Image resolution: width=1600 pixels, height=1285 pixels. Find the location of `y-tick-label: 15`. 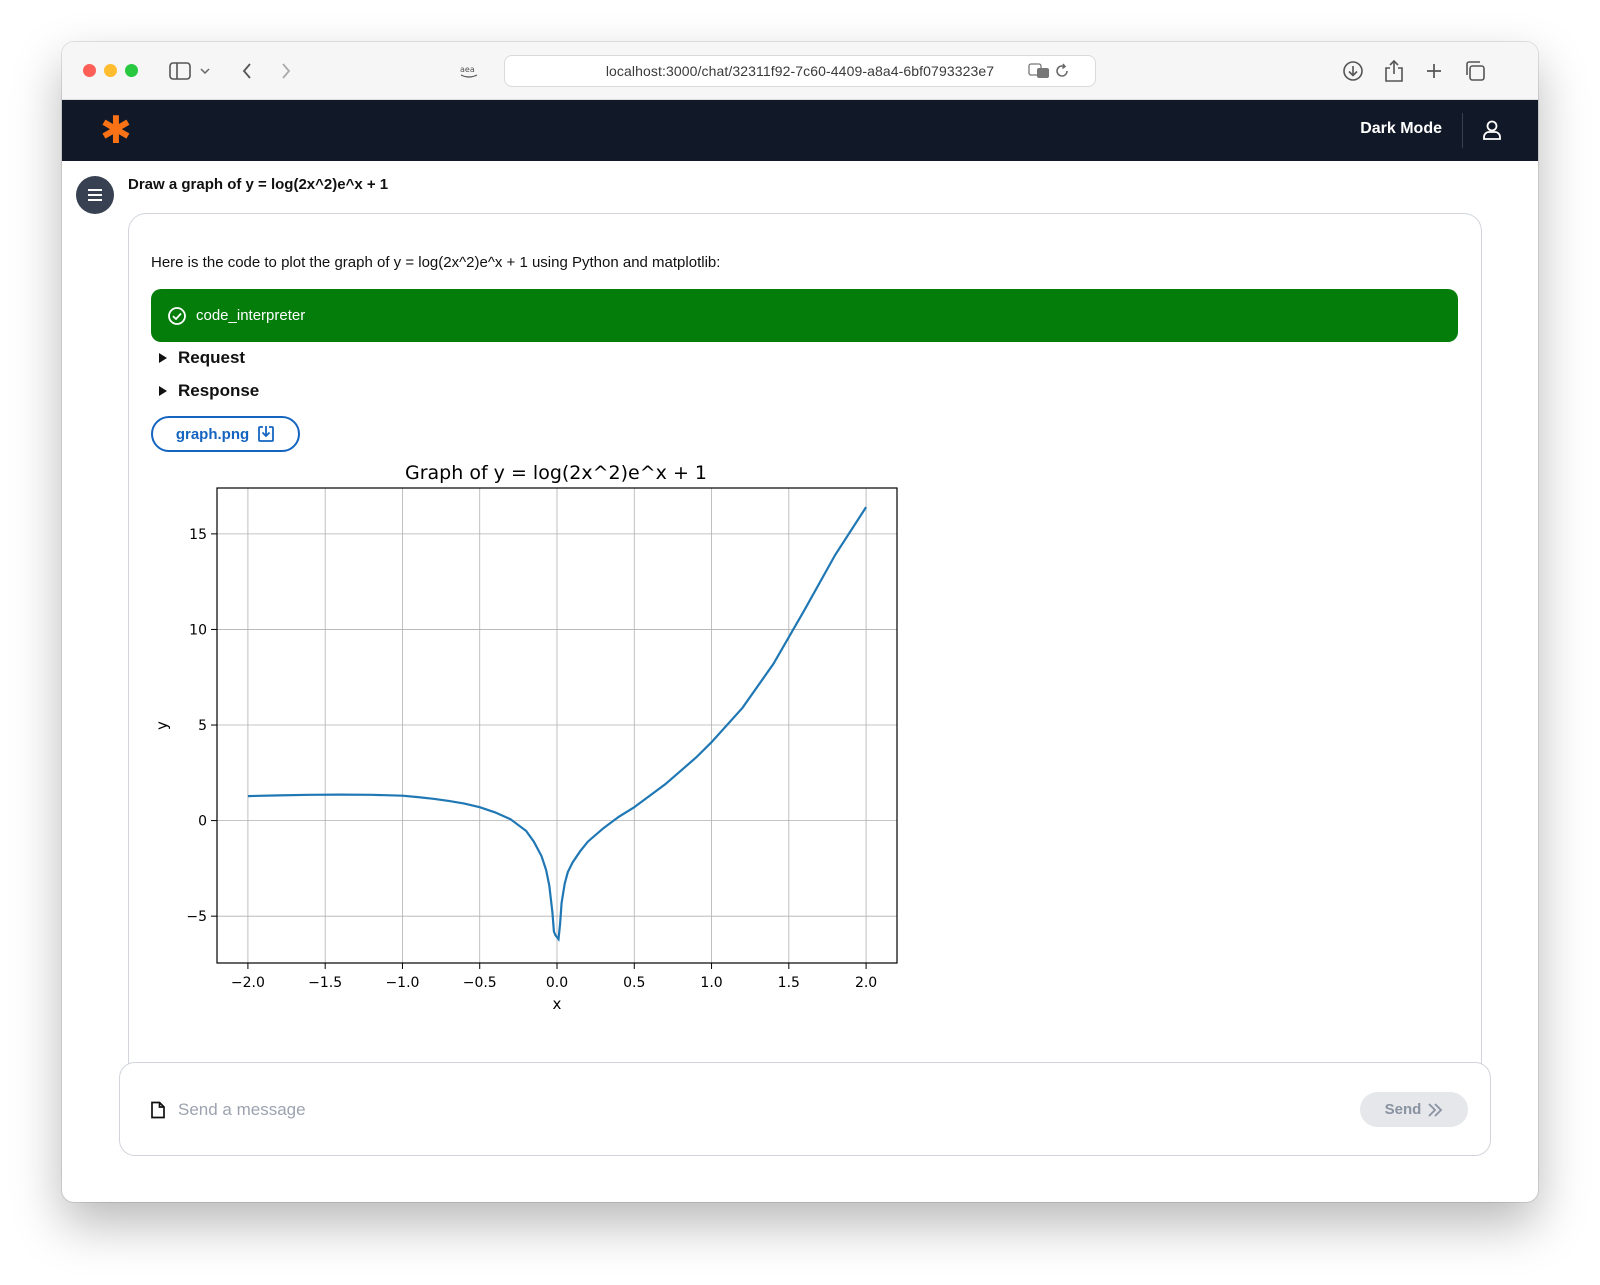

y-tick-label: 15 is located at coordinates (198, 535).